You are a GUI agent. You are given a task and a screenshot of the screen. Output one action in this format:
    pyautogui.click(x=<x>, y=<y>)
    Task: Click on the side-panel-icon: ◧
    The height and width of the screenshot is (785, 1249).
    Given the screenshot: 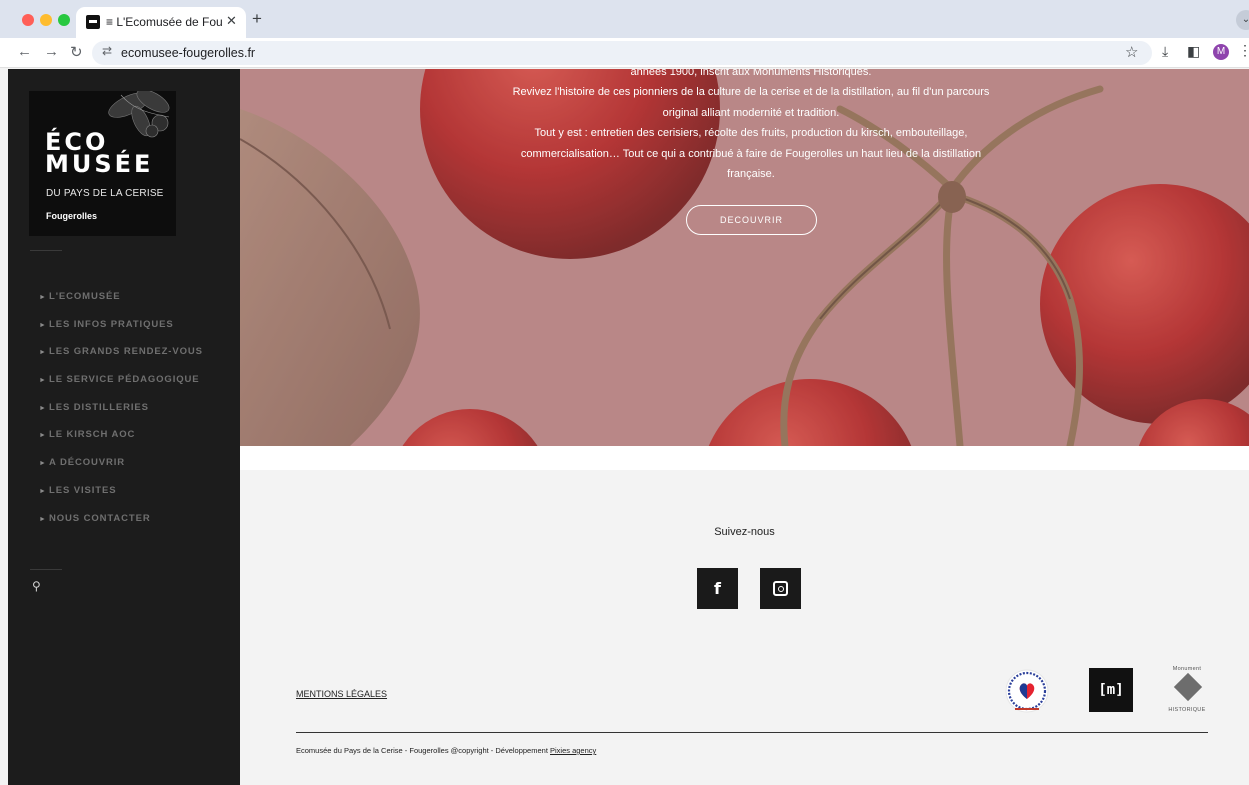 What is the action you would take?
    pyautogui.click(x=1193, y=51)
    